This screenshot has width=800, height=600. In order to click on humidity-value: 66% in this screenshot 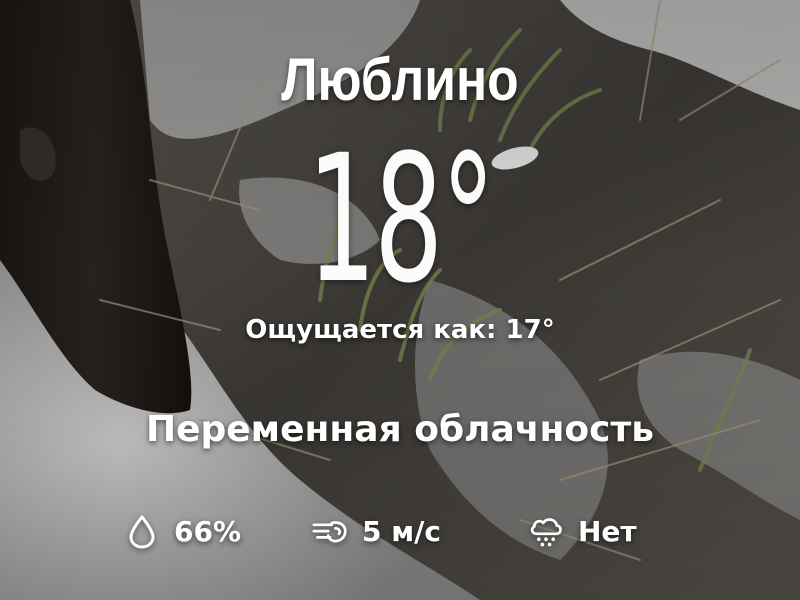, I will do `click(208, 531)`.